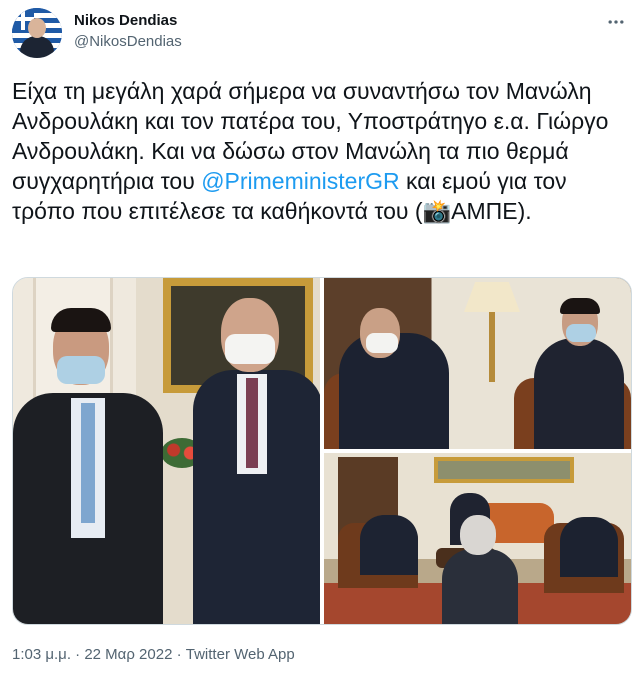  What do you see at coordinates (252, 423) in the screenshot?
I see `photo-1-man-right-tie` at bounding box center [252, 423].